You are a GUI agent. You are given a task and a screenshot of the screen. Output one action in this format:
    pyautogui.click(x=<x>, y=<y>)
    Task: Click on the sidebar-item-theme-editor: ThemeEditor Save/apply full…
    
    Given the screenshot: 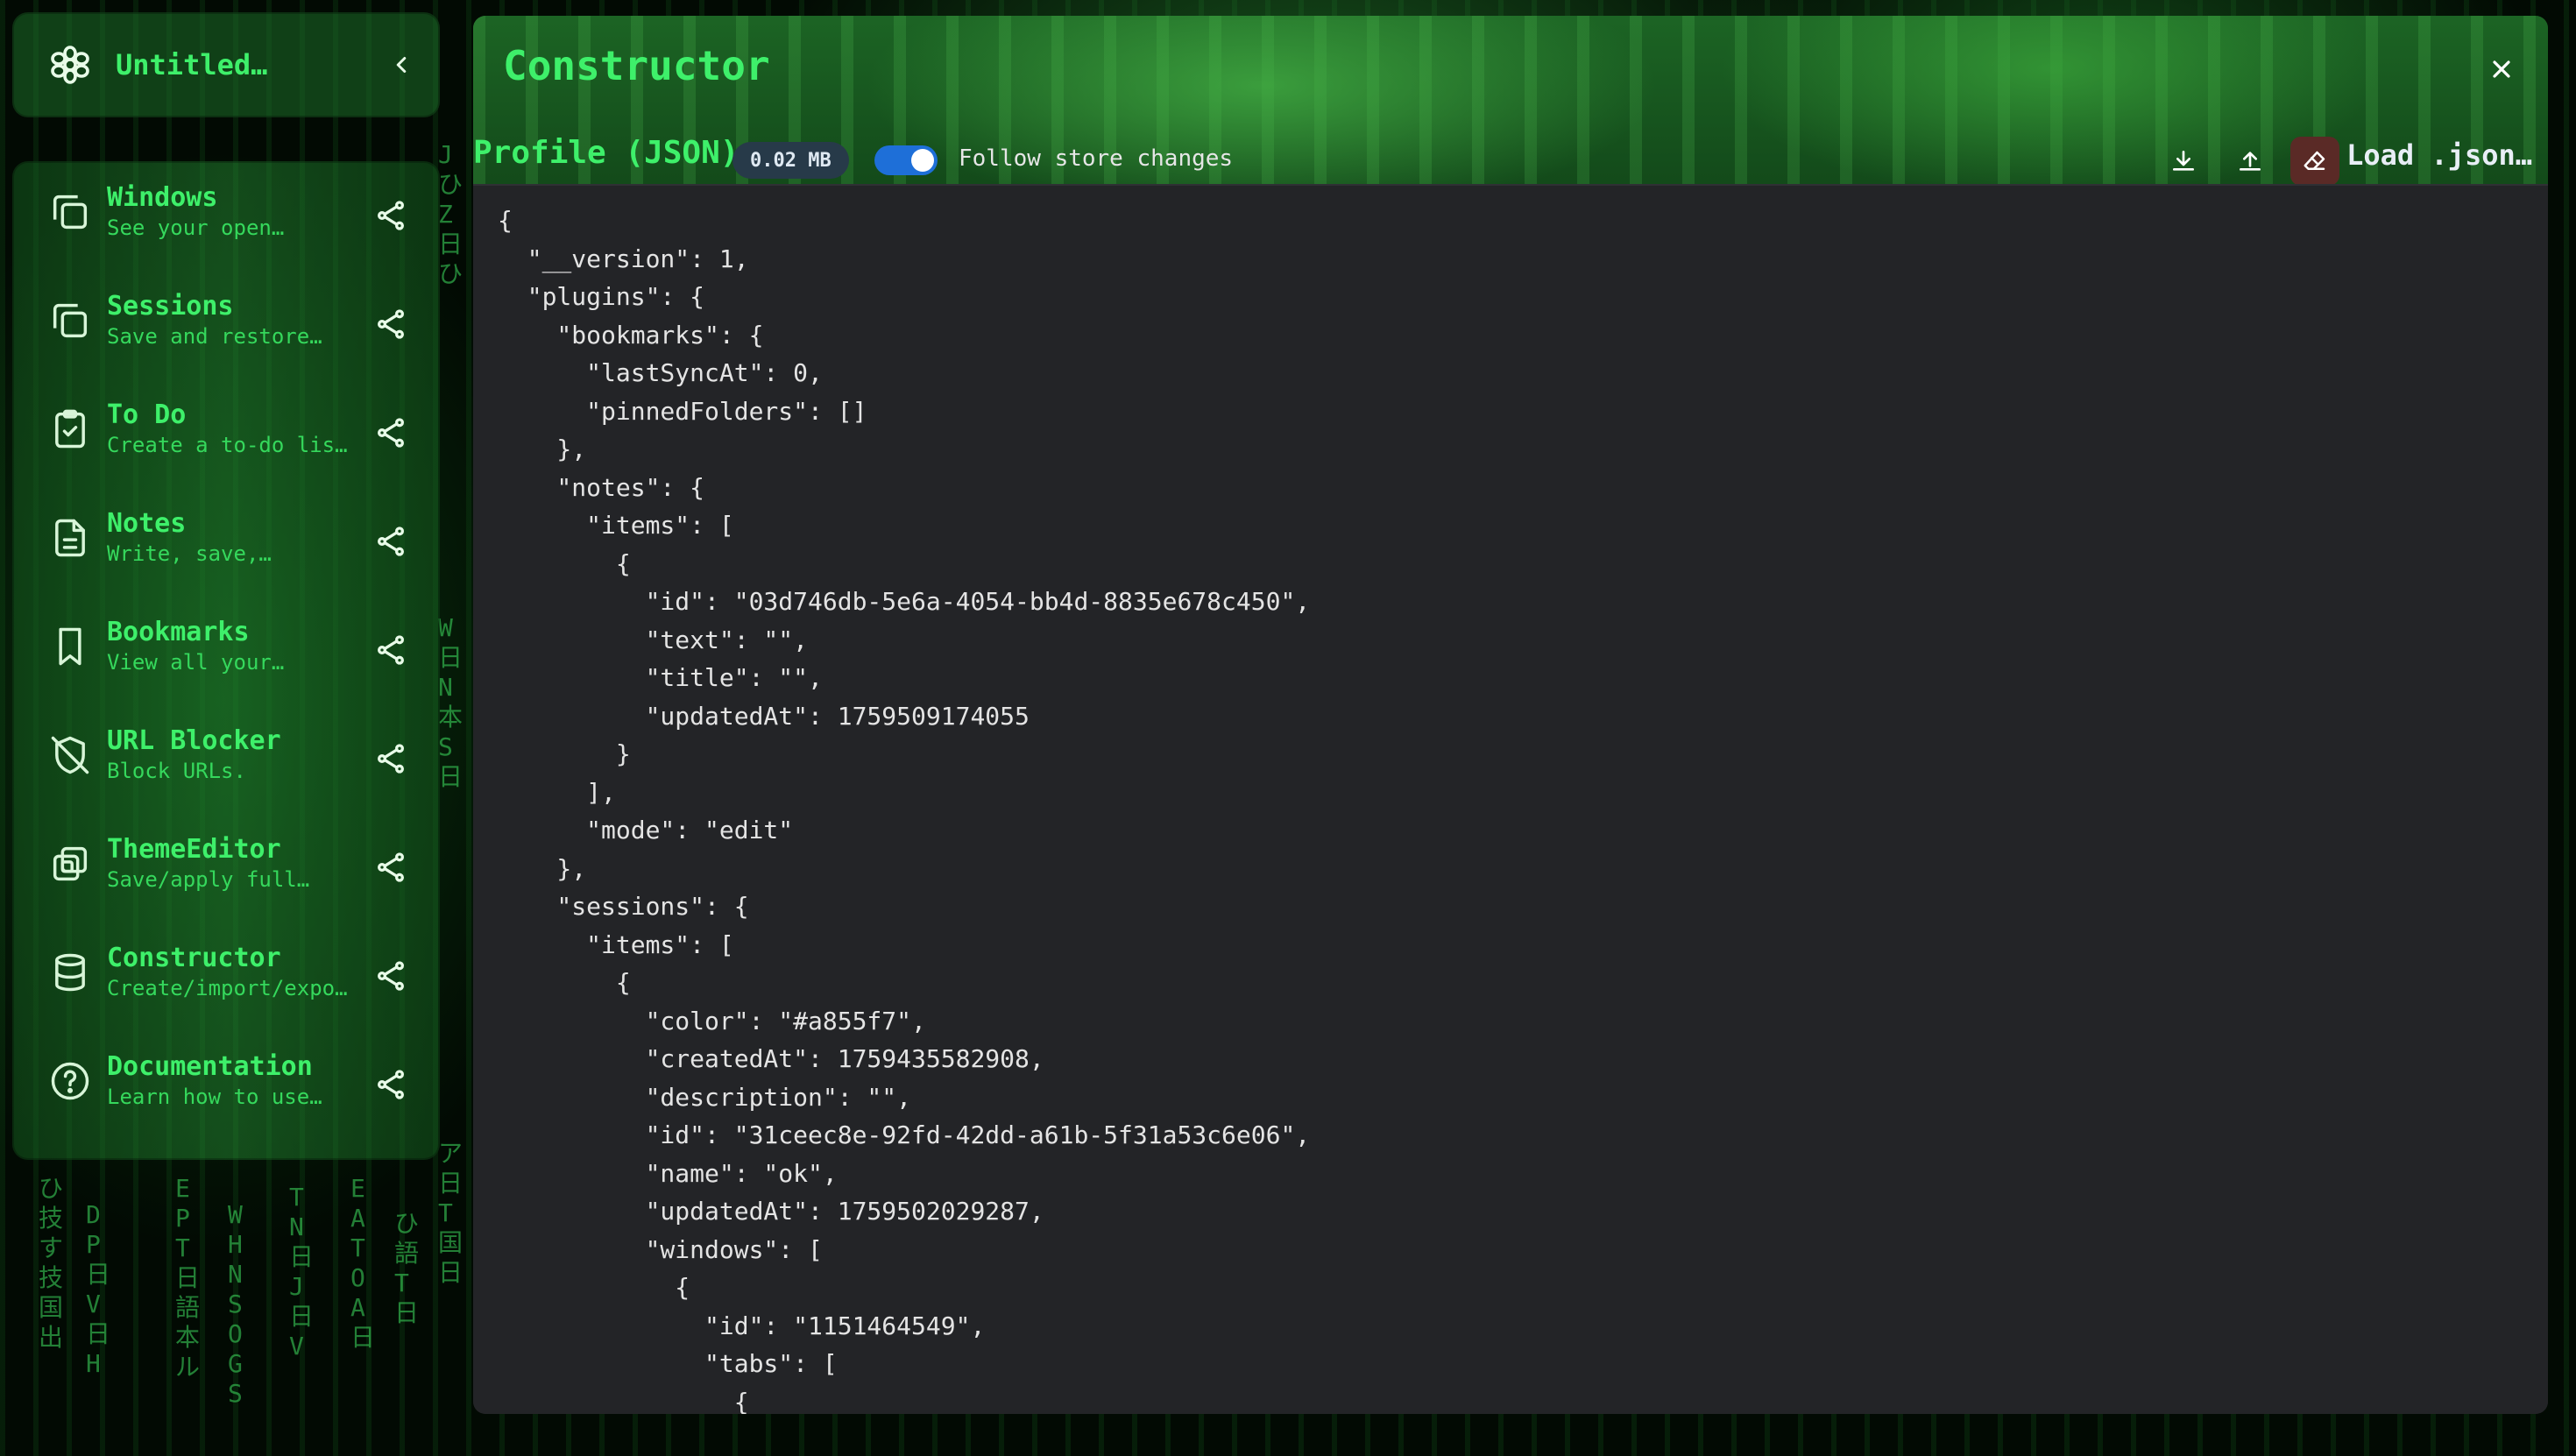 What is the action you would take?
    pyautogui.click(x=226, y=867)
    